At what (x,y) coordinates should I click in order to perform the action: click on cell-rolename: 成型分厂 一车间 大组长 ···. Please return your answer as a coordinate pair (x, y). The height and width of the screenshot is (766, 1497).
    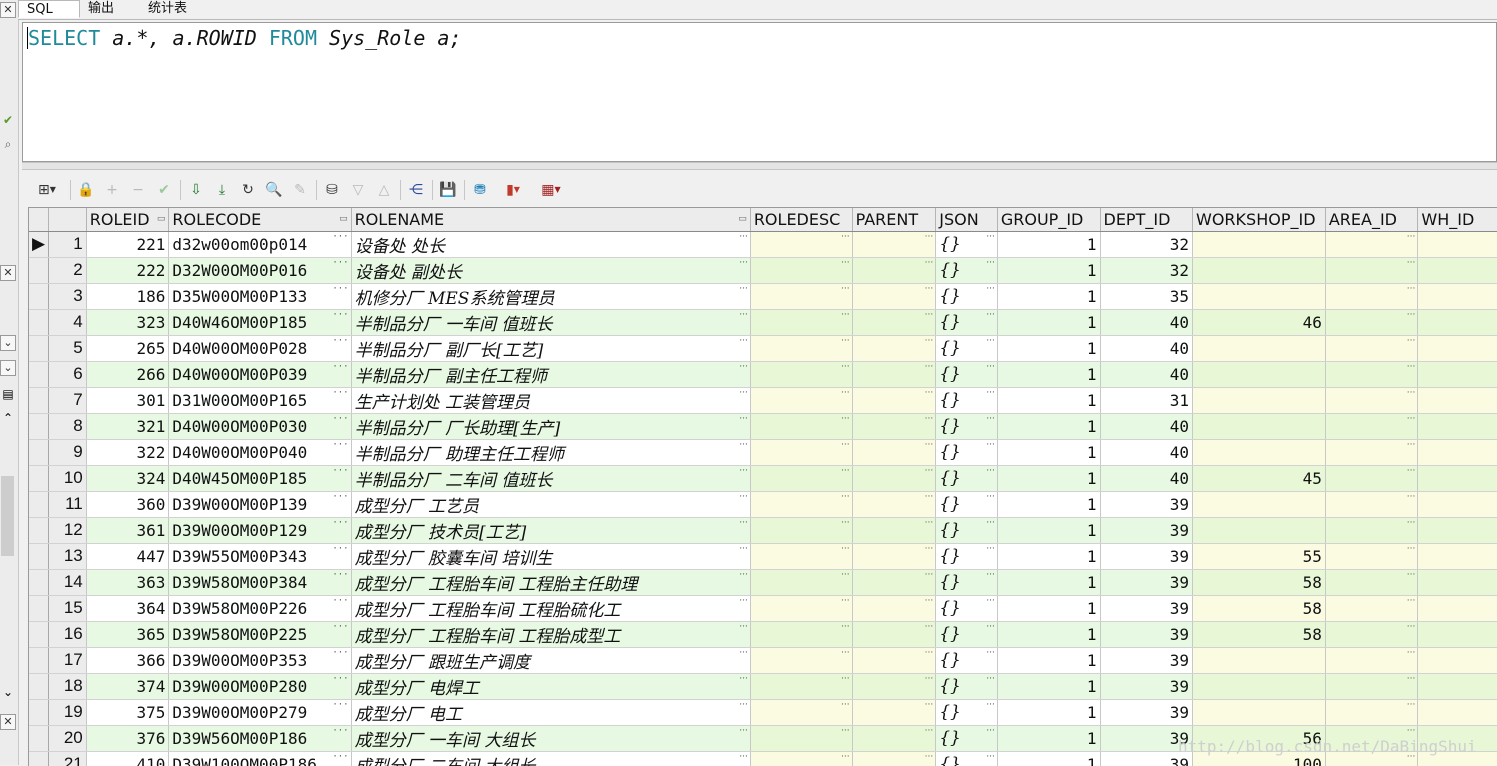
    Looking at the image, I should click on (551, 738).